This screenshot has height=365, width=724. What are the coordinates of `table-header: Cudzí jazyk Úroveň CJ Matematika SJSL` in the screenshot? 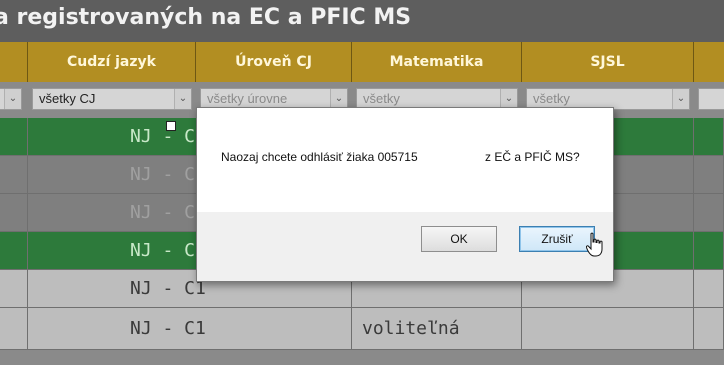 It's located at (362, 62).